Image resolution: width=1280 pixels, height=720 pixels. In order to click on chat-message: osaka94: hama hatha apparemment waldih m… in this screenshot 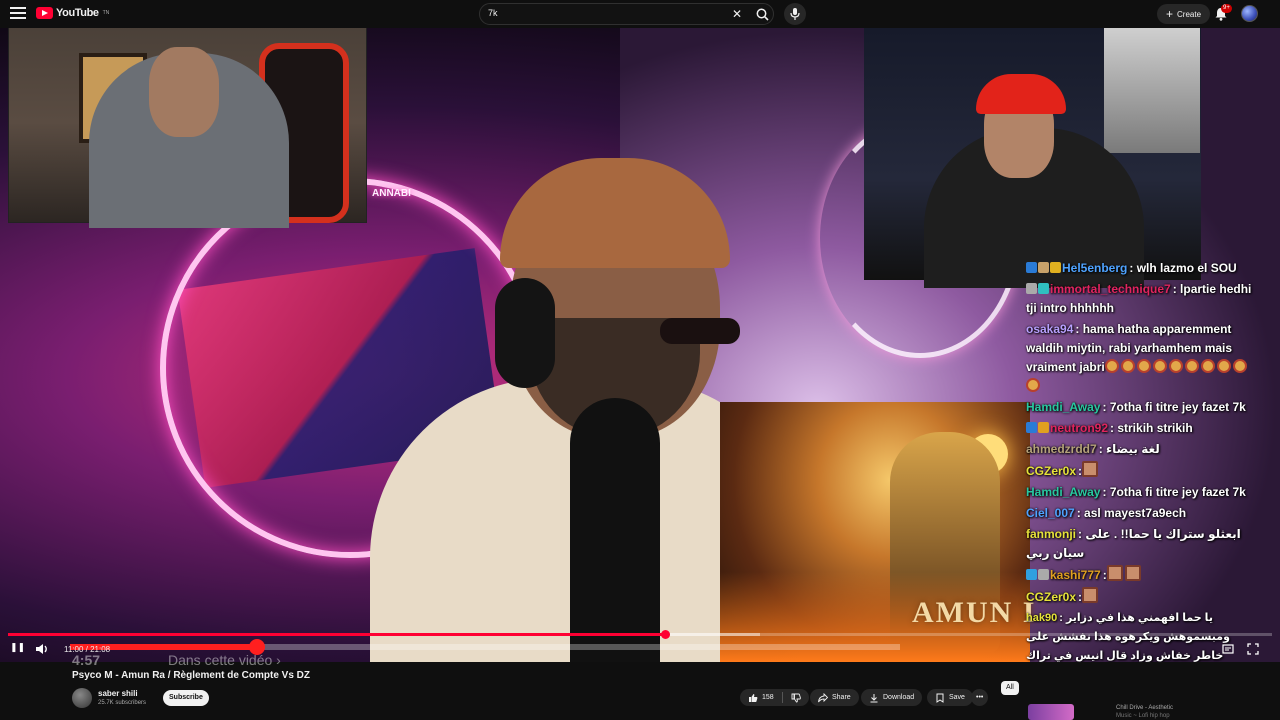, I will do `click(1142, 358)`.